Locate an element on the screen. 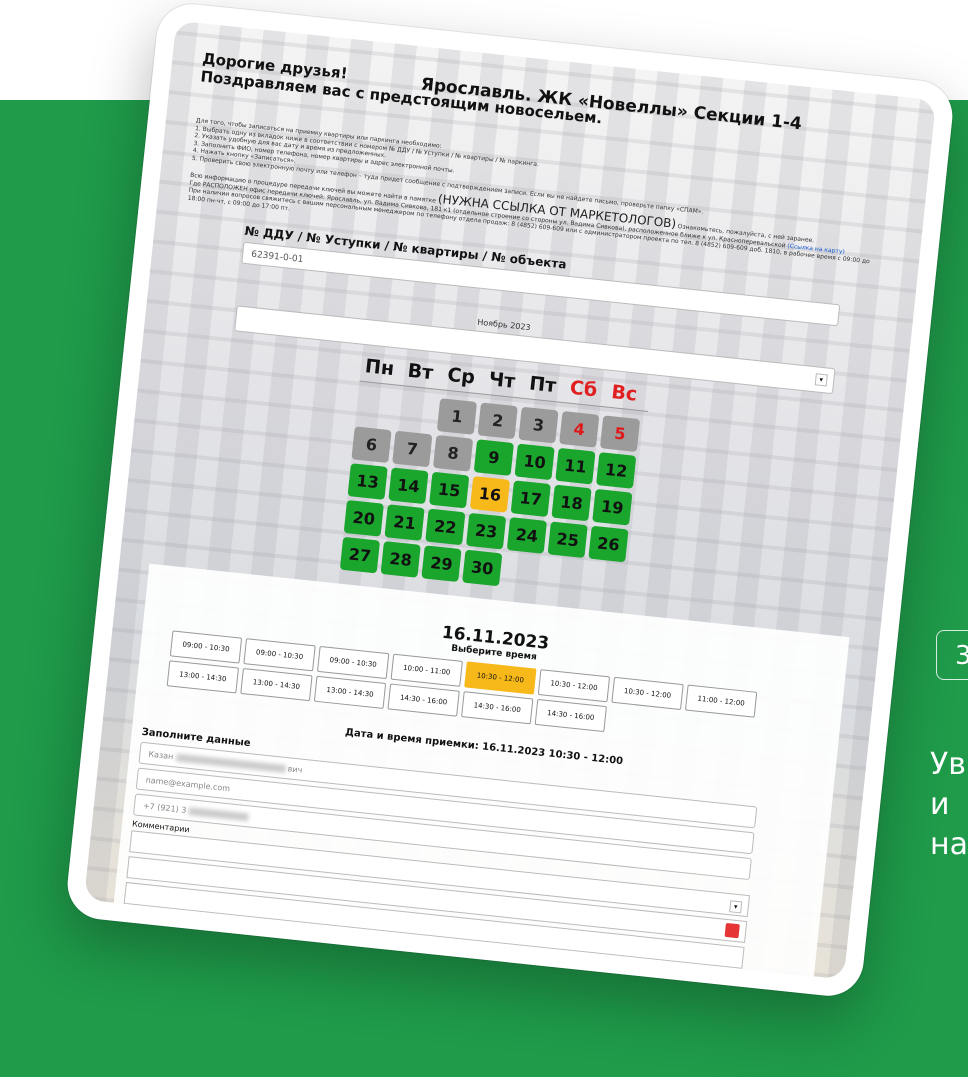 This screenshot has width=968, height=1077. clear-icon is located at coordinates (732, 930).